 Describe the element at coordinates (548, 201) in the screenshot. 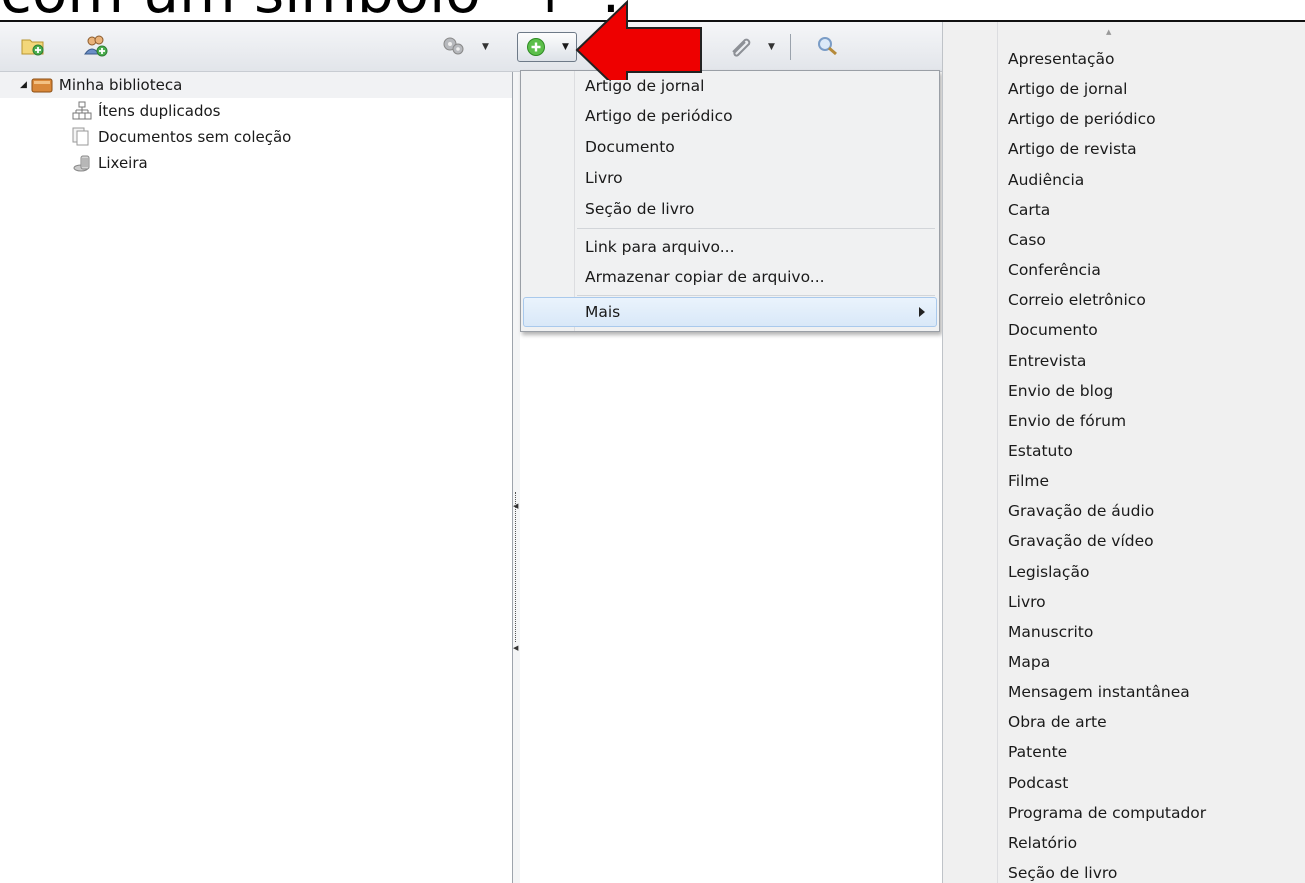

I see `menu-gutter` at that location.